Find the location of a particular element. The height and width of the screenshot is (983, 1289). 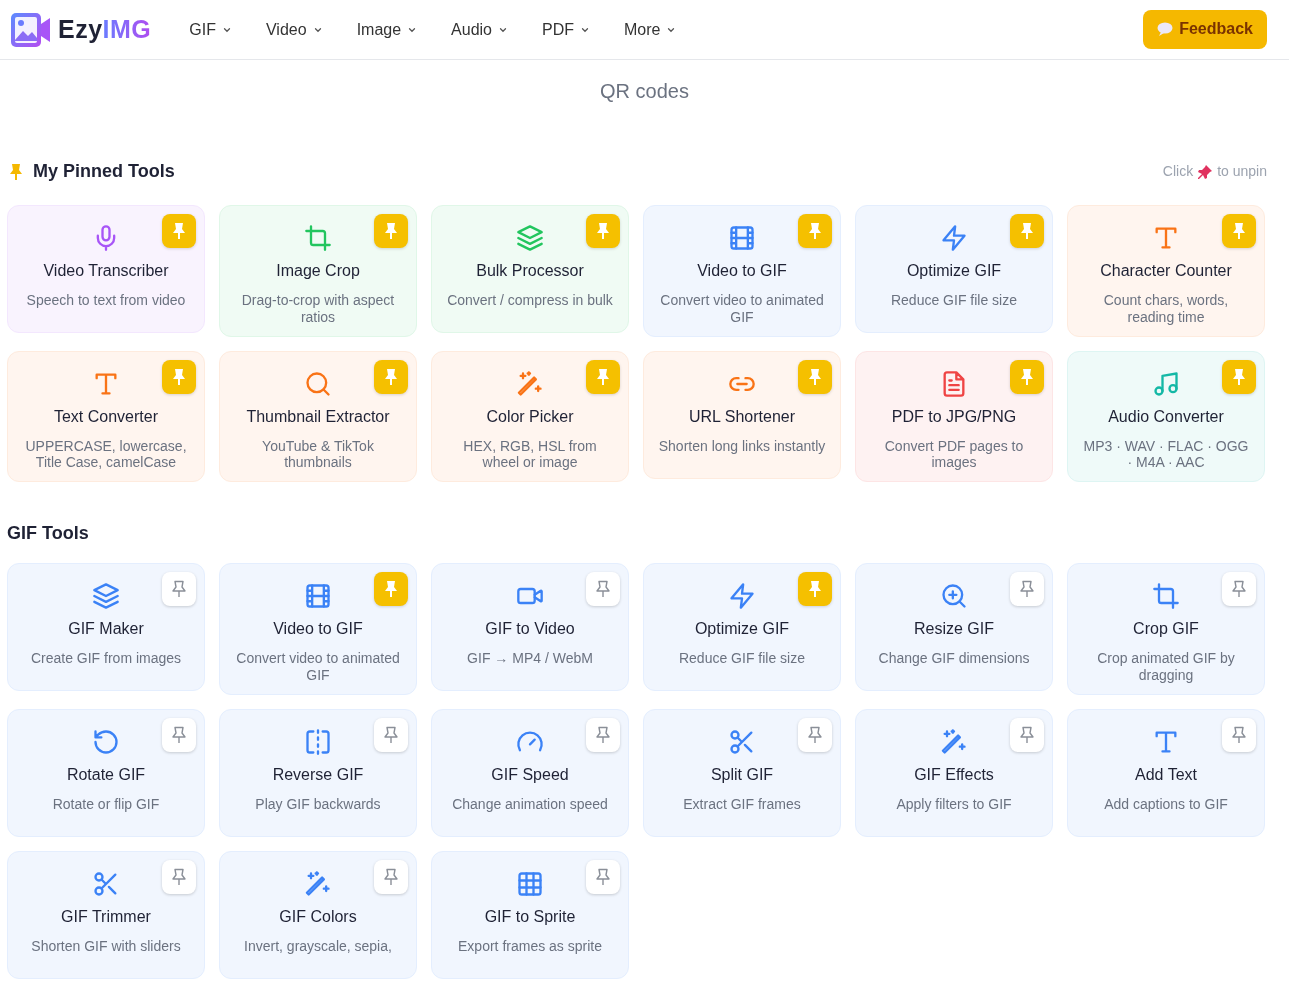

tool-card: GIF to Sprite Export frames as sprite is located at coordinates (530, 914).